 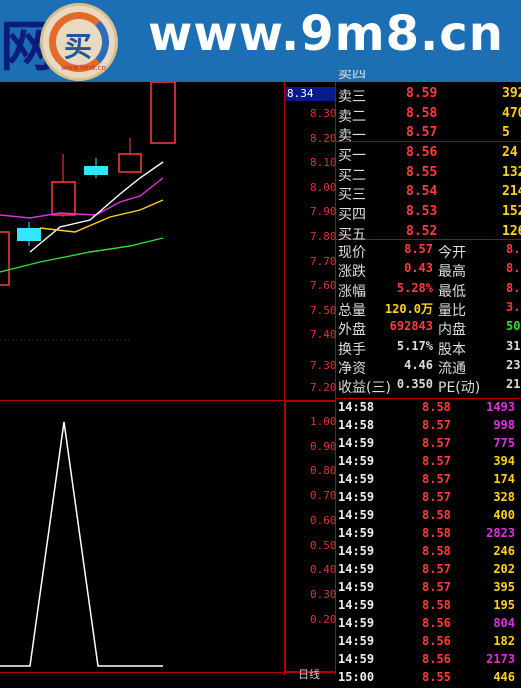 What do you see at coordinates (323, 310) in the screenshot?
I see `price-axis-label: 7.50` at bounding box center [323, 310].